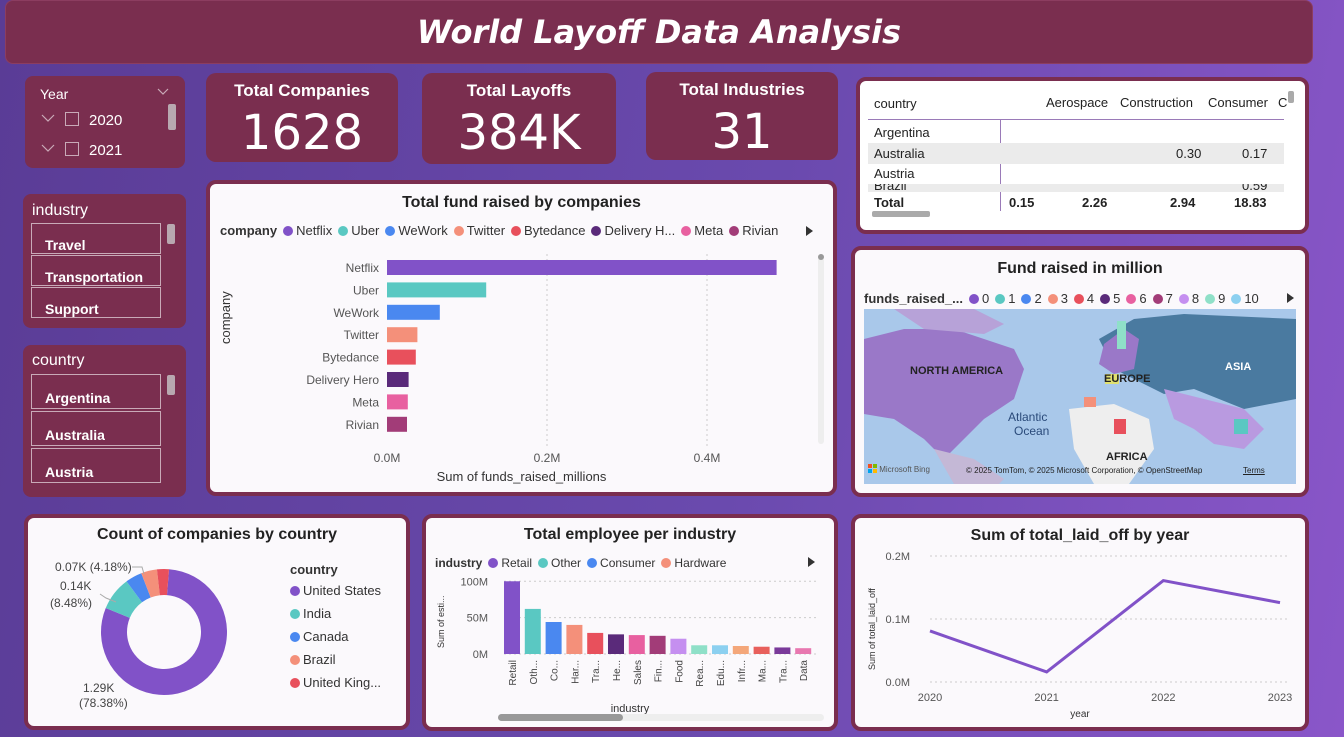 The width and height of the screenshot is (1344, 737). Describe the element at coordinates (397, 424) in the screenshot. I see `bar-rivian` at that location.